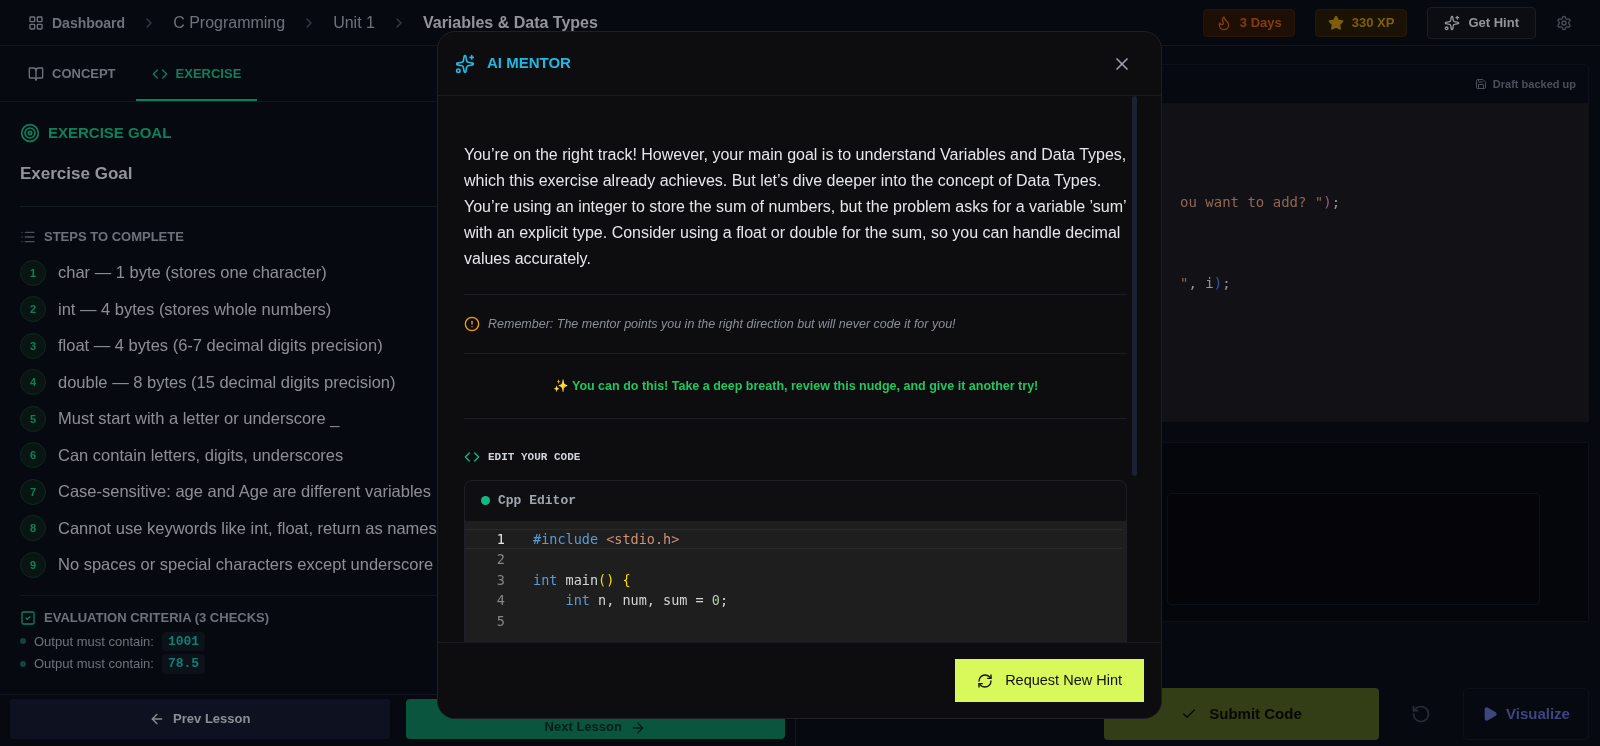 This screenshot has height=746, width=1600. I want to click on code-line: int main() {, so click(582, 580).